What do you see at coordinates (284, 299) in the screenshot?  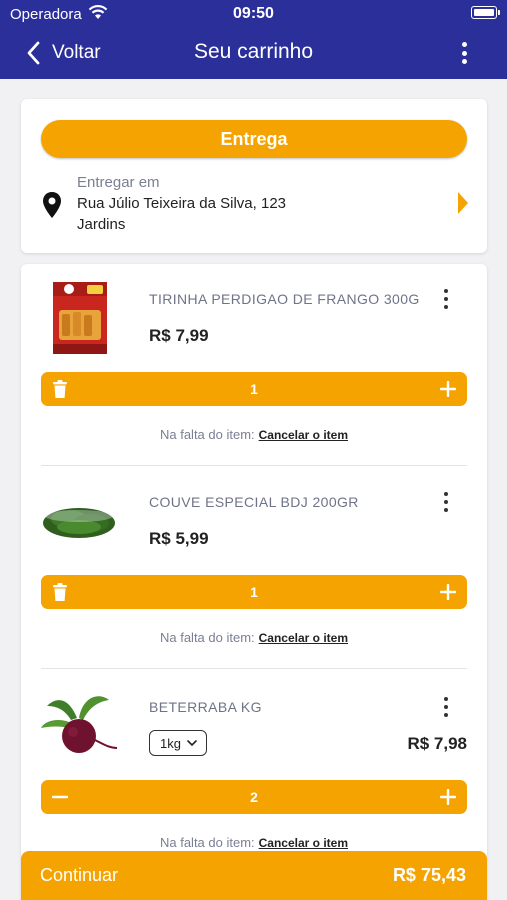 I see `product-name: TIRINHA PERDIGAO DE FRANGO 300G` at bounding box center [284, 299].